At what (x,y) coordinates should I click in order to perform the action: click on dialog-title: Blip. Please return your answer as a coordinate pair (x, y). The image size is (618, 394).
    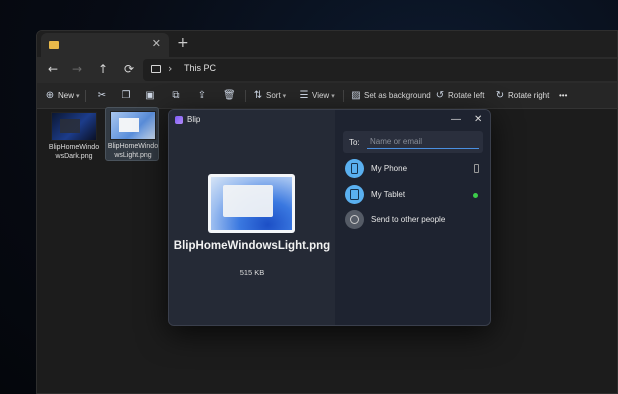
    Looking at the image, I should click on (194, 119).